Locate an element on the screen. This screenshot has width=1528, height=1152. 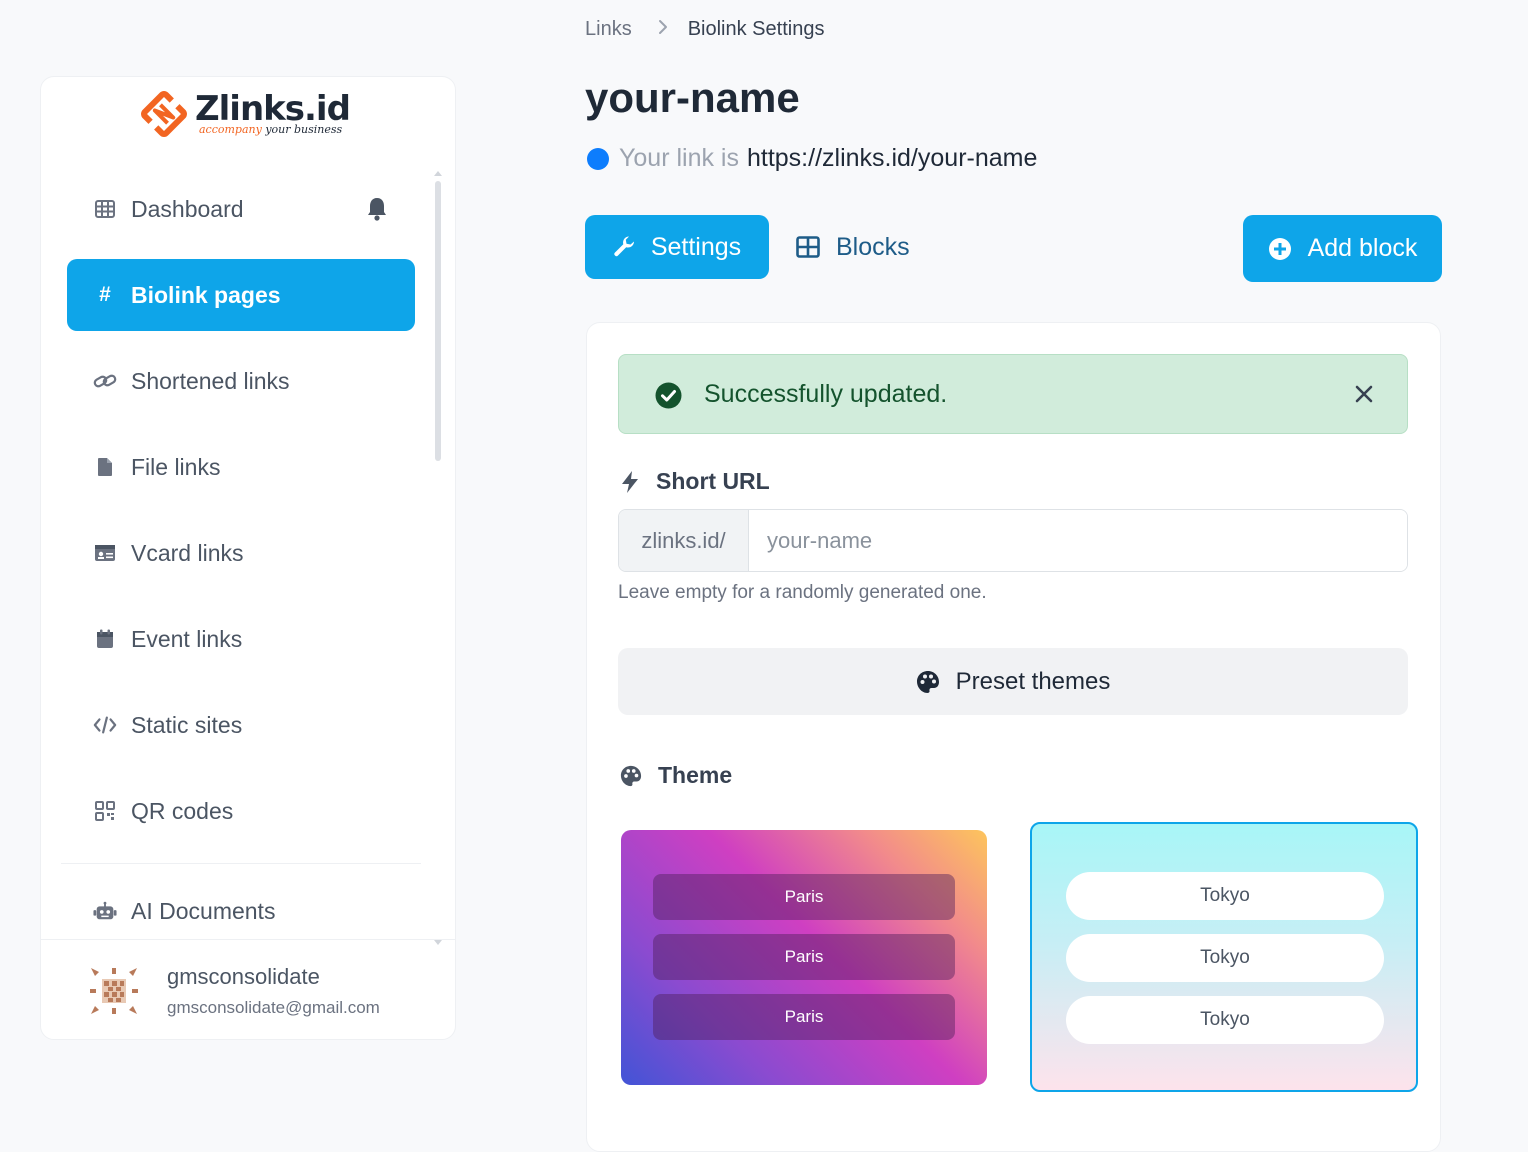
biolink-url-line: Your link is https://zlinks.id/your-name is located at coordinates (812, 158).